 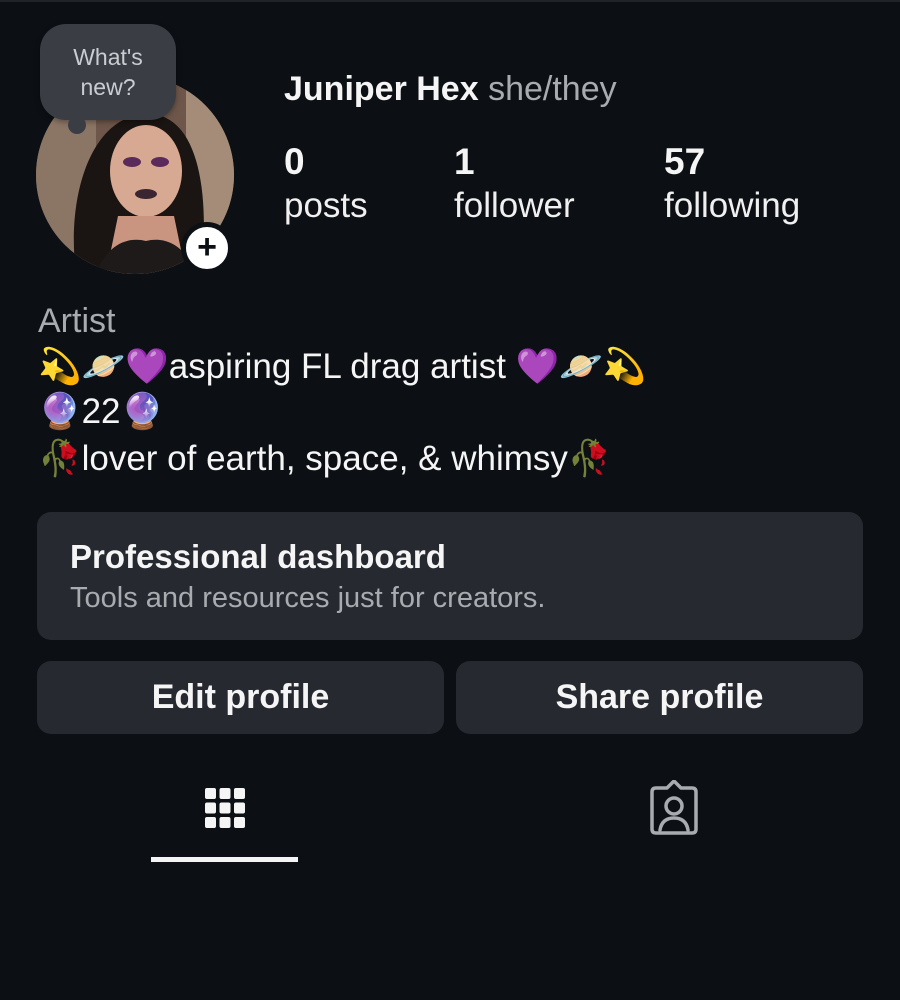 What do you see at coordinates (308, 598) in the screenshot?
I see `professional-dashboard-subtitle: Tools and resources just for creators.` at bounding box center [308, 598].